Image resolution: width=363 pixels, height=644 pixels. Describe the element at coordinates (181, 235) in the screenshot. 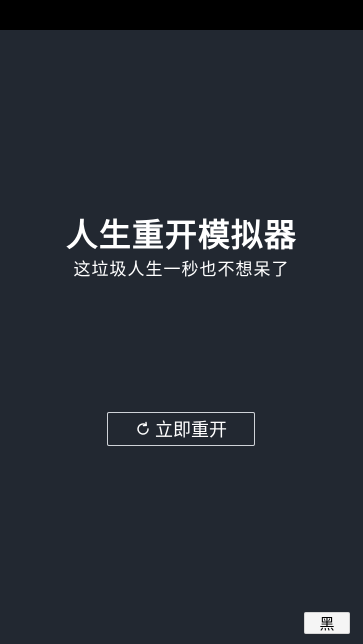

I see `app-title: 人生重开模拟器` at that location.